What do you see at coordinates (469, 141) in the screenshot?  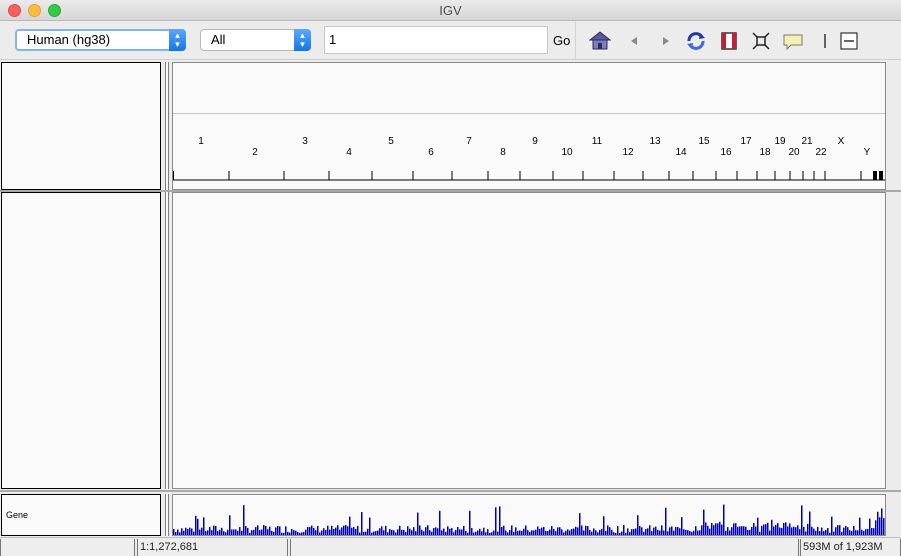 I see `chromosome-label: 7` at bounding box center [469, 141].